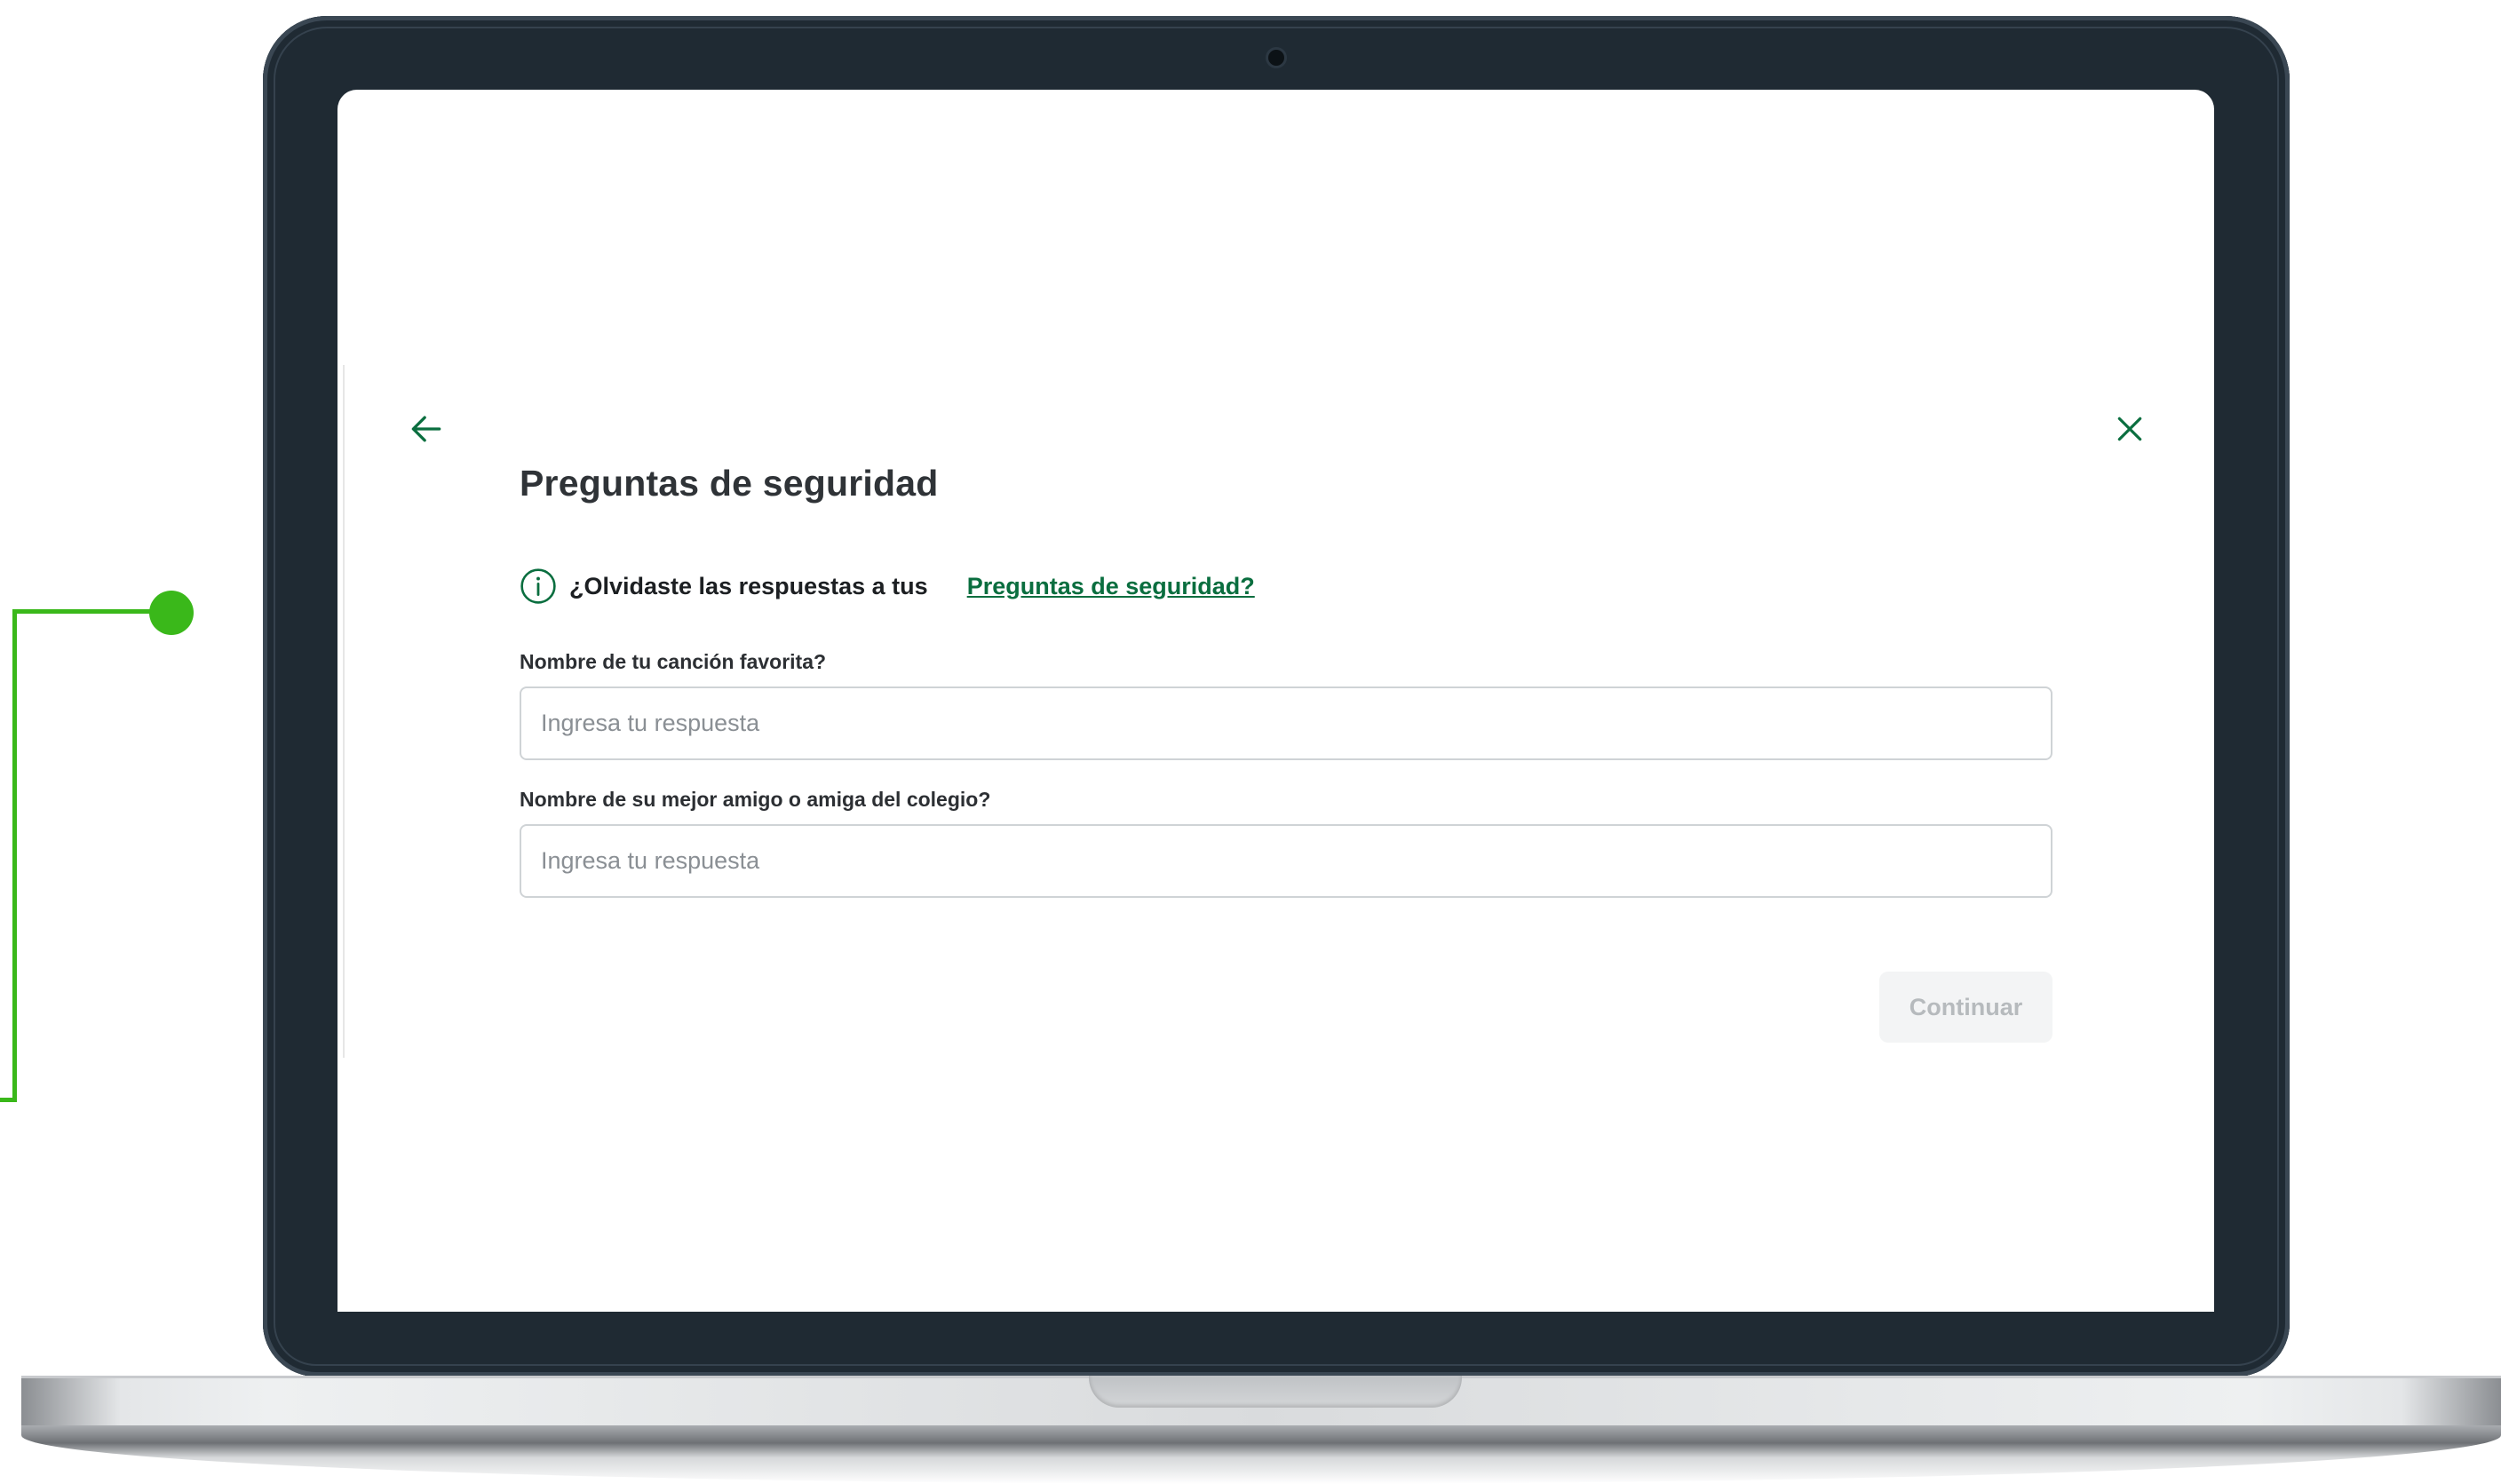 This screenshot has height=1484, width=2501. Describe the element at coordinates (1111, 586) in the screenshot. I see `security-questions-link: Preguntas de seguridad?` at that location.